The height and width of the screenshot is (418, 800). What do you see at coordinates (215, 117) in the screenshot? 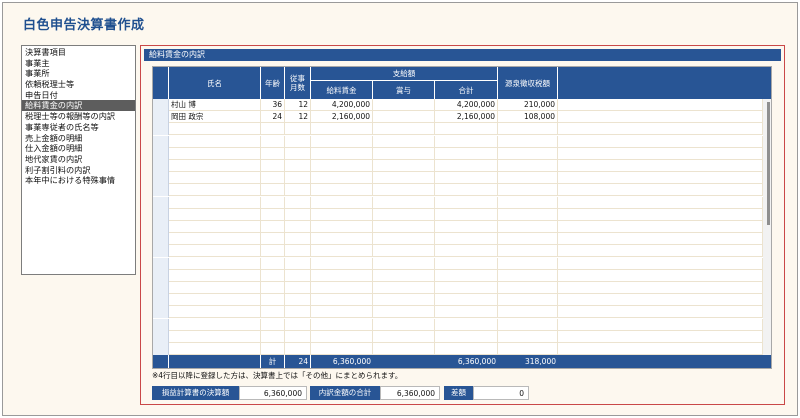
I see `cell-name: 岡田 政宗` at bounding box center [215, 117].